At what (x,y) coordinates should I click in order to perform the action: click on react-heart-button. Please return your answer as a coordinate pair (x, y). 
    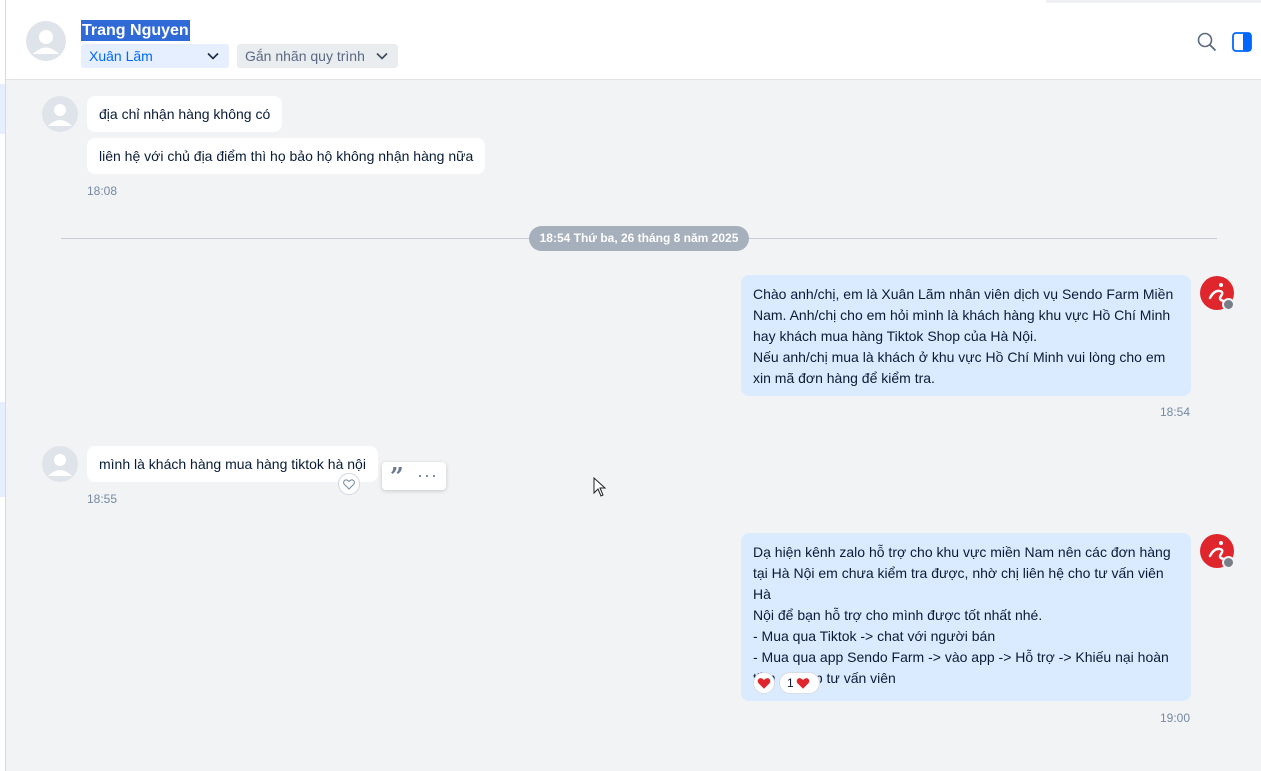
    Looking at the image, I should click on (764, 683).